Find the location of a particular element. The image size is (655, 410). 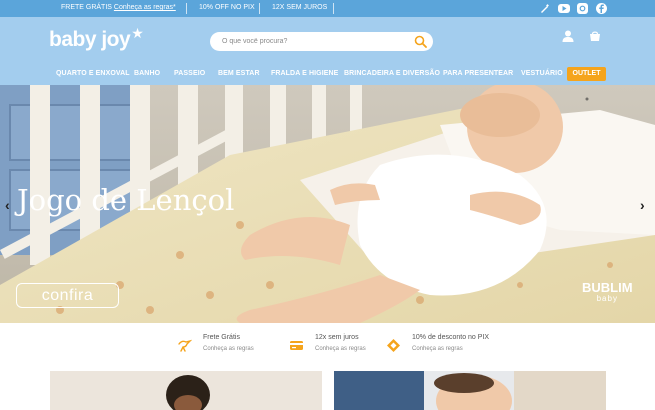

promo-tile-left is located at coordinates (186, 390).